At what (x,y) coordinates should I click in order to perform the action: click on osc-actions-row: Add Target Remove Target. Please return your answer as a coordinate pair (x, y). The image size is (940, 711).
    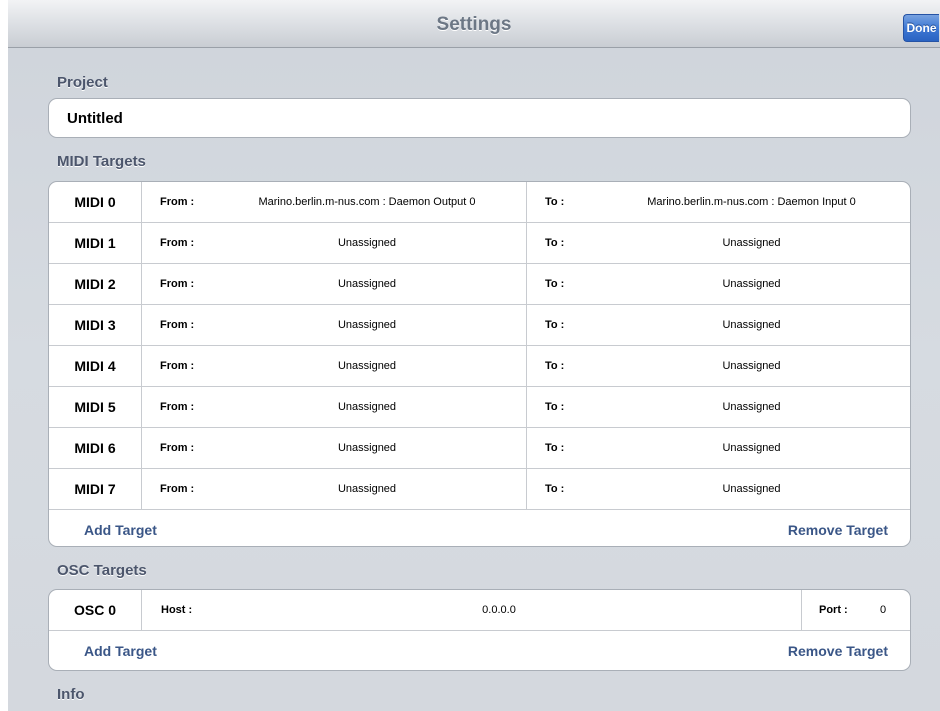
    Looking at the image, I should click on (479, 650).